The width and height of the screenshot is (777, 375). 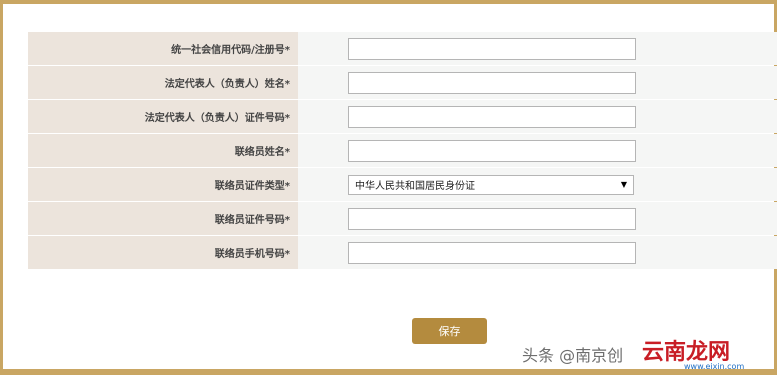 What do you see at coordinates (491, 184) in the screenshot?
I see `contact-id-type-select: 中华人民共和国居民身份证 ▼` at bounding box center [491, 184].